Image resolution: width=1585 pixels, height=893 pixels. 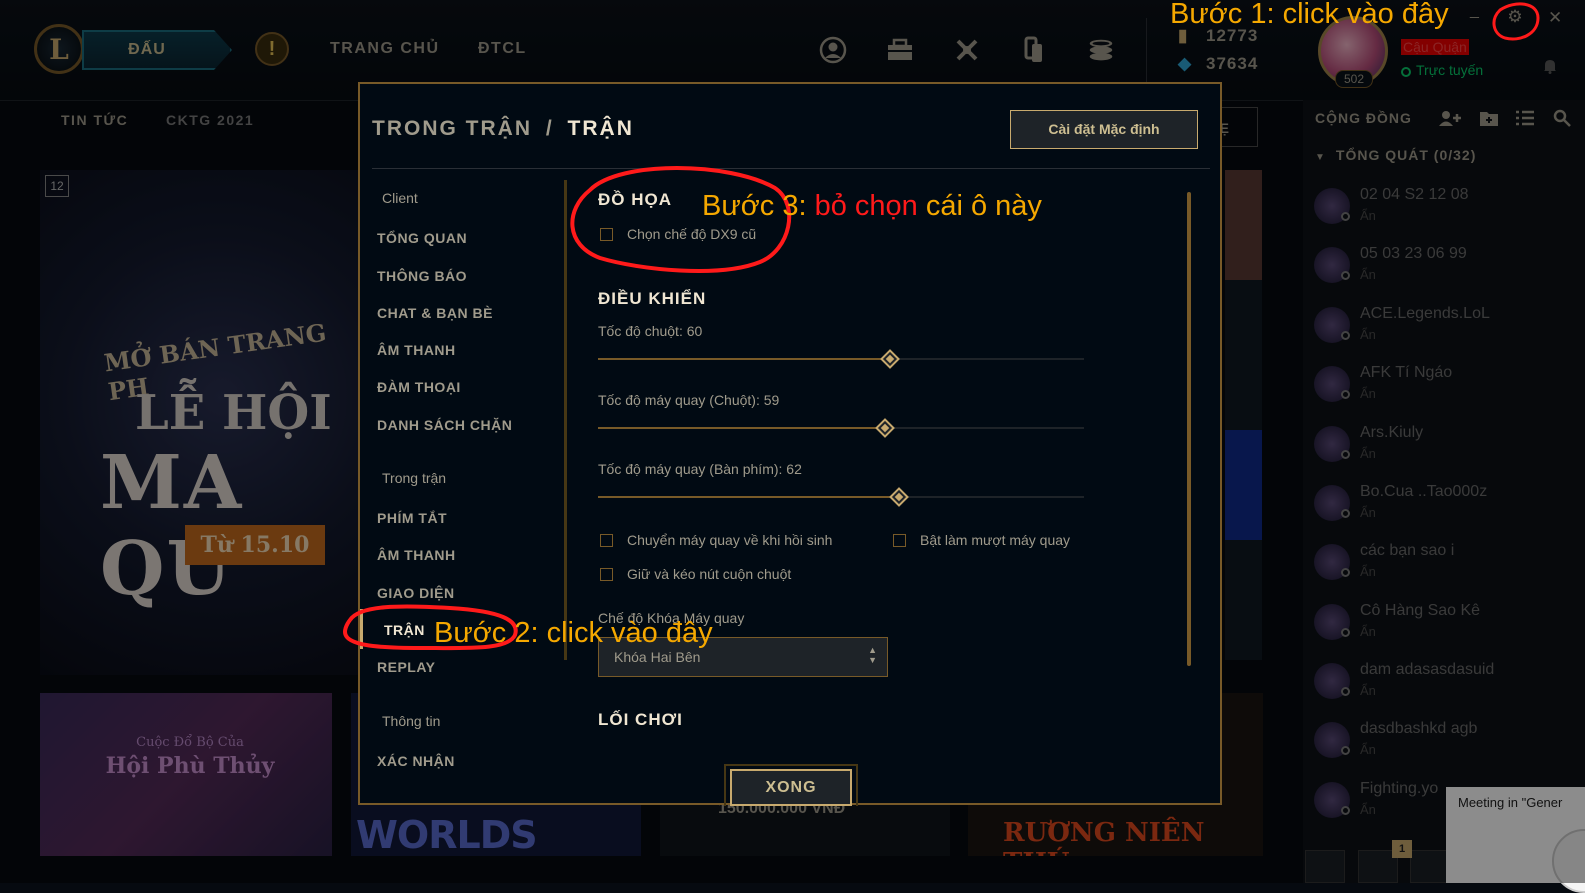 I want to click on step2-annotation: Bước 2: click vào đây, so click(x=573, y=633).